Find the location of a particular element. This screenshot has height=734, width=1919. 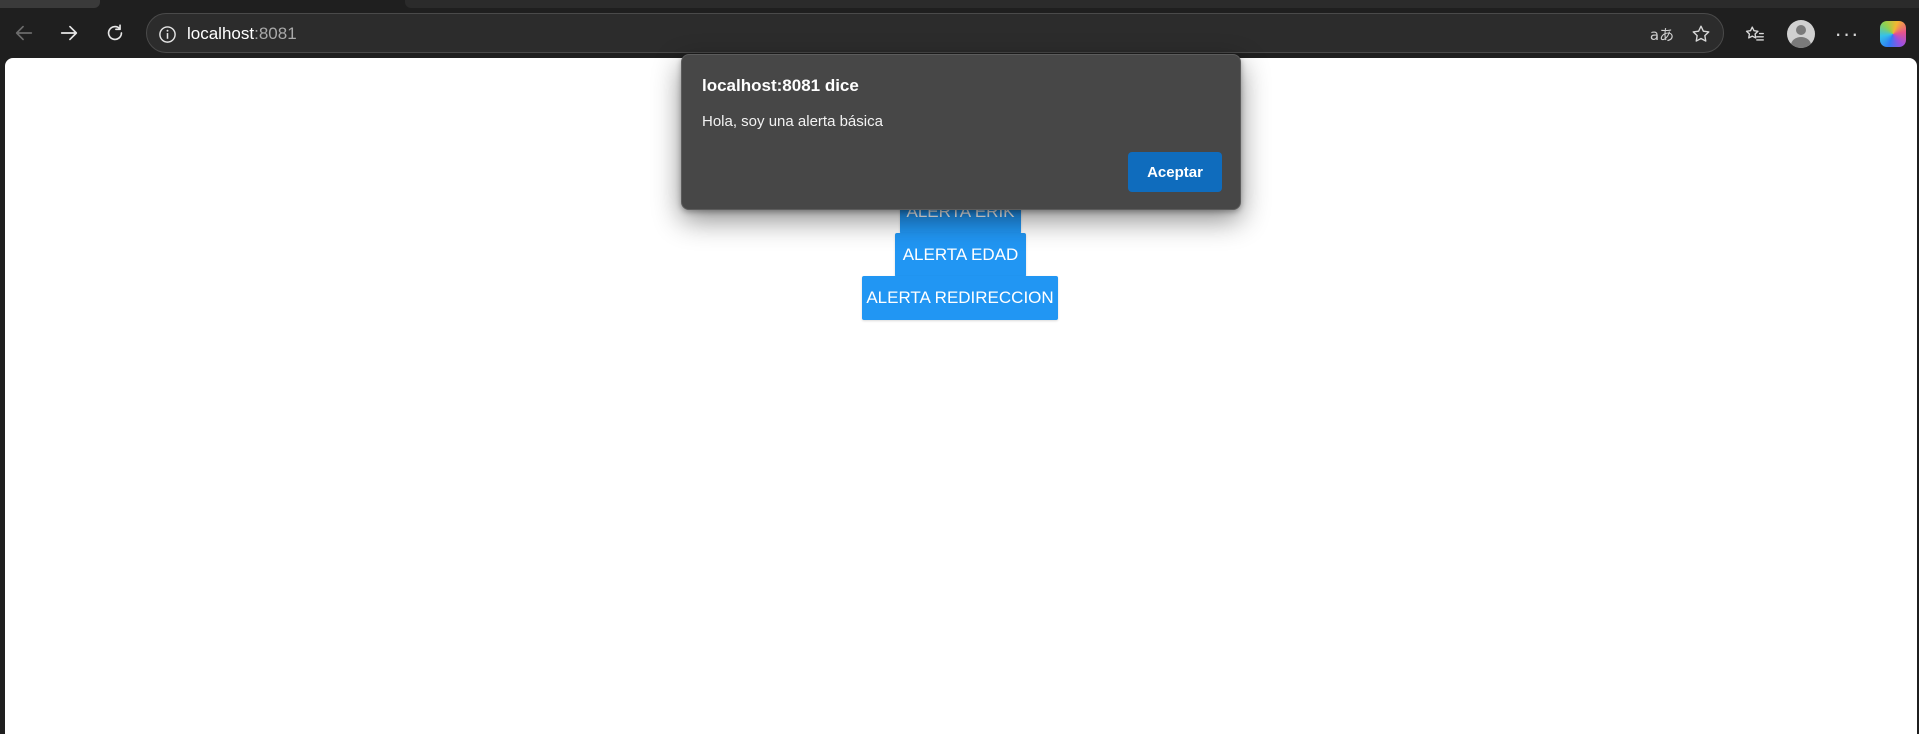

more-icon: ··· is located at coordinates (1847, 34).